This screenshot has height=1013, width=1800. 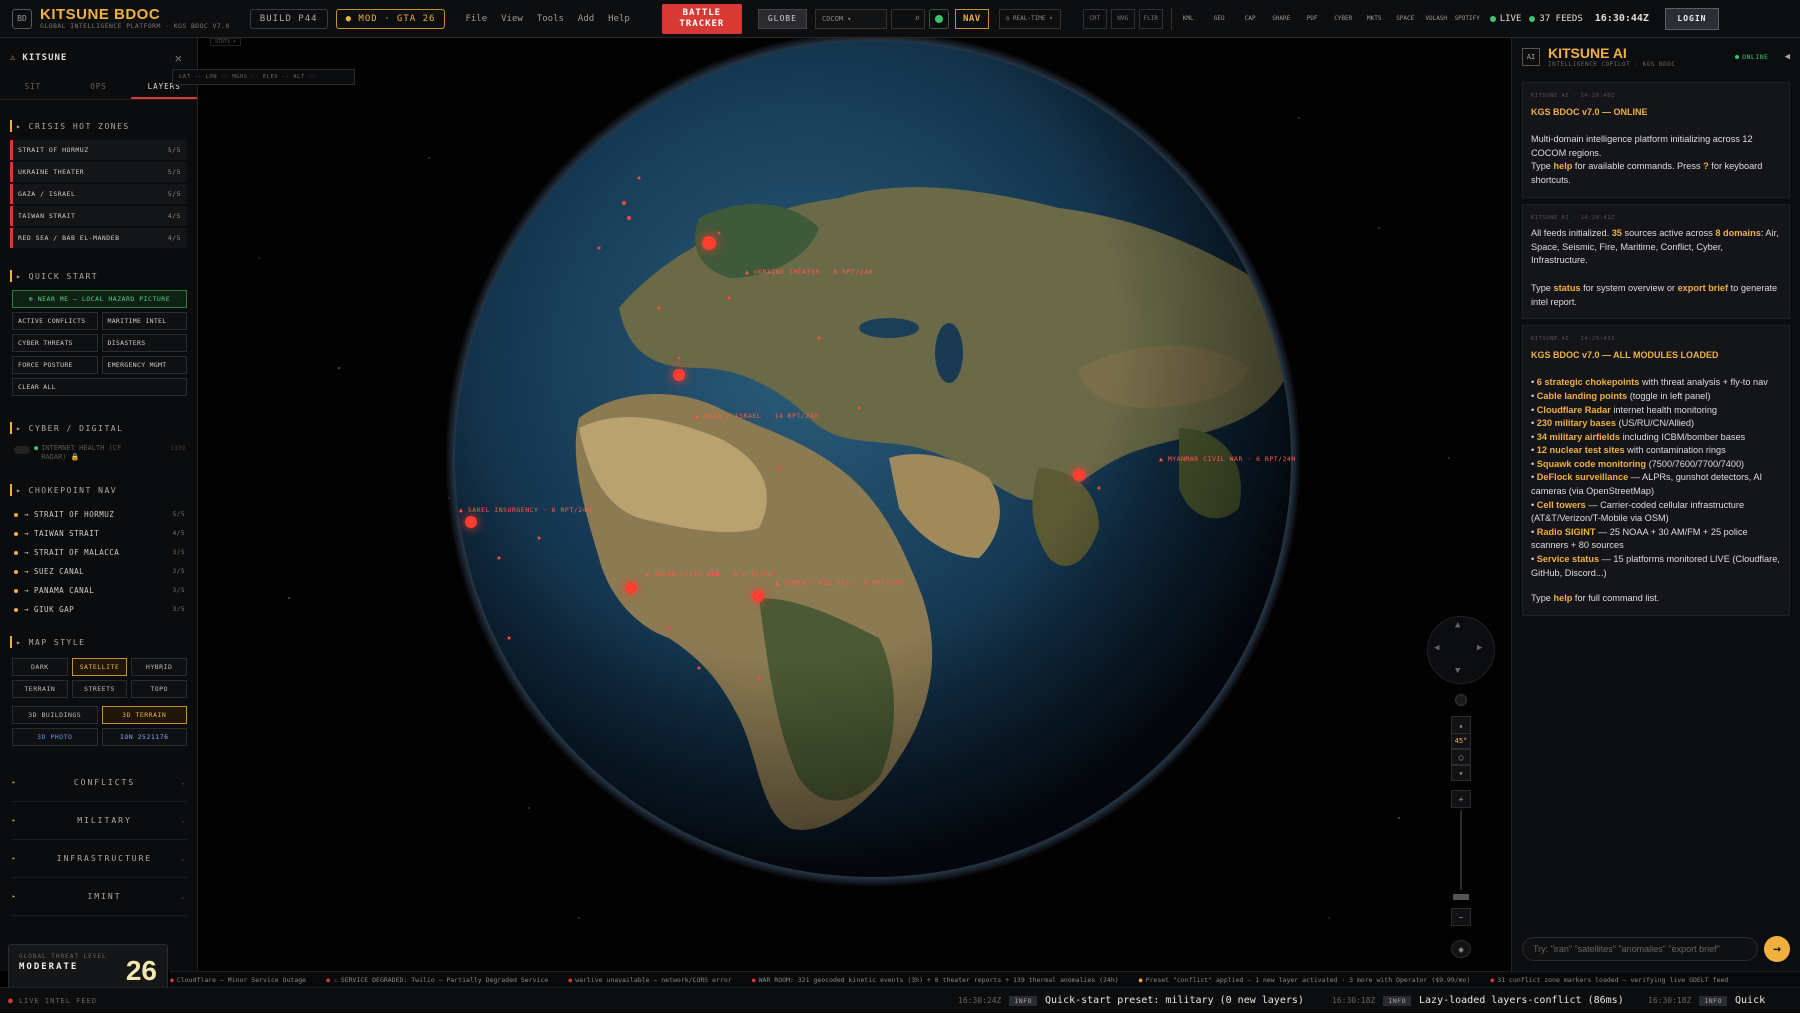 What do you see at coordinates (159, 689) in the screenshot?
I see `style-topo-button: TOPO` at bounding box center [159, 689].